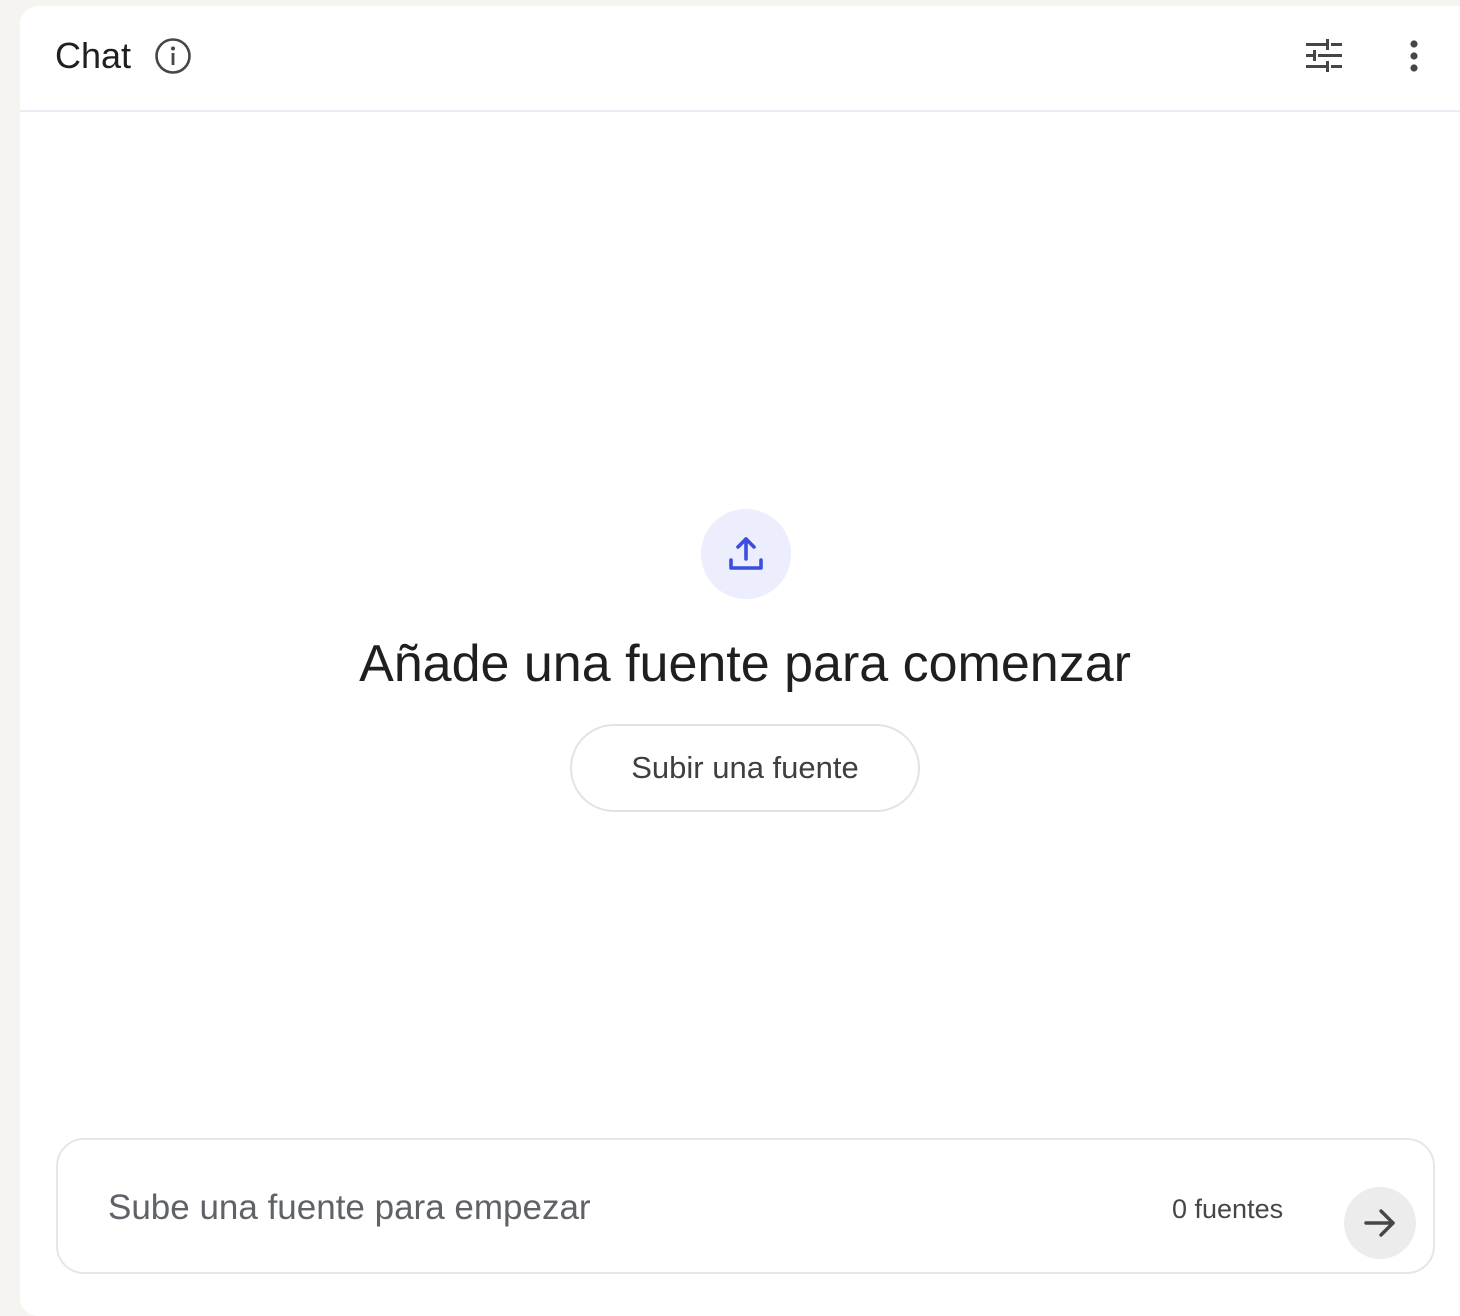 This screenshot has width=1460, height=1316. I want to click on chat-title: Chat, so click(93, 55).